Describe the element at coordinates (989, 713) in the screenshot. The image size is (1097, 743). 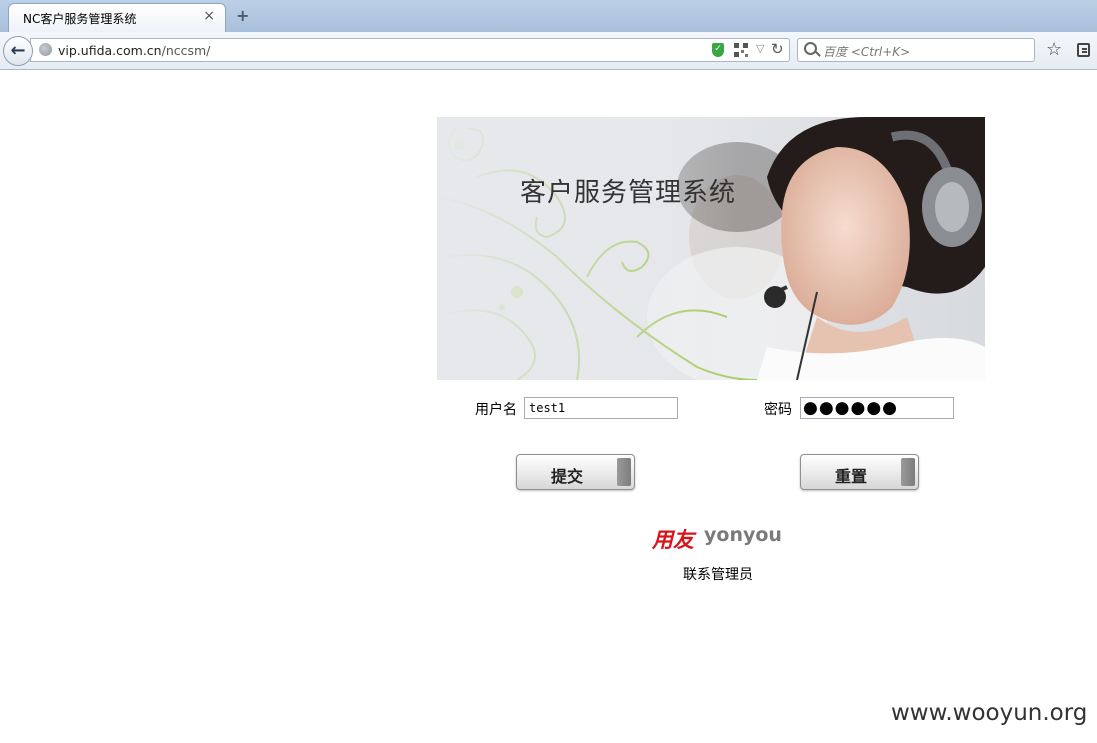
I see `watermark: www.wooyun.org` at that location.